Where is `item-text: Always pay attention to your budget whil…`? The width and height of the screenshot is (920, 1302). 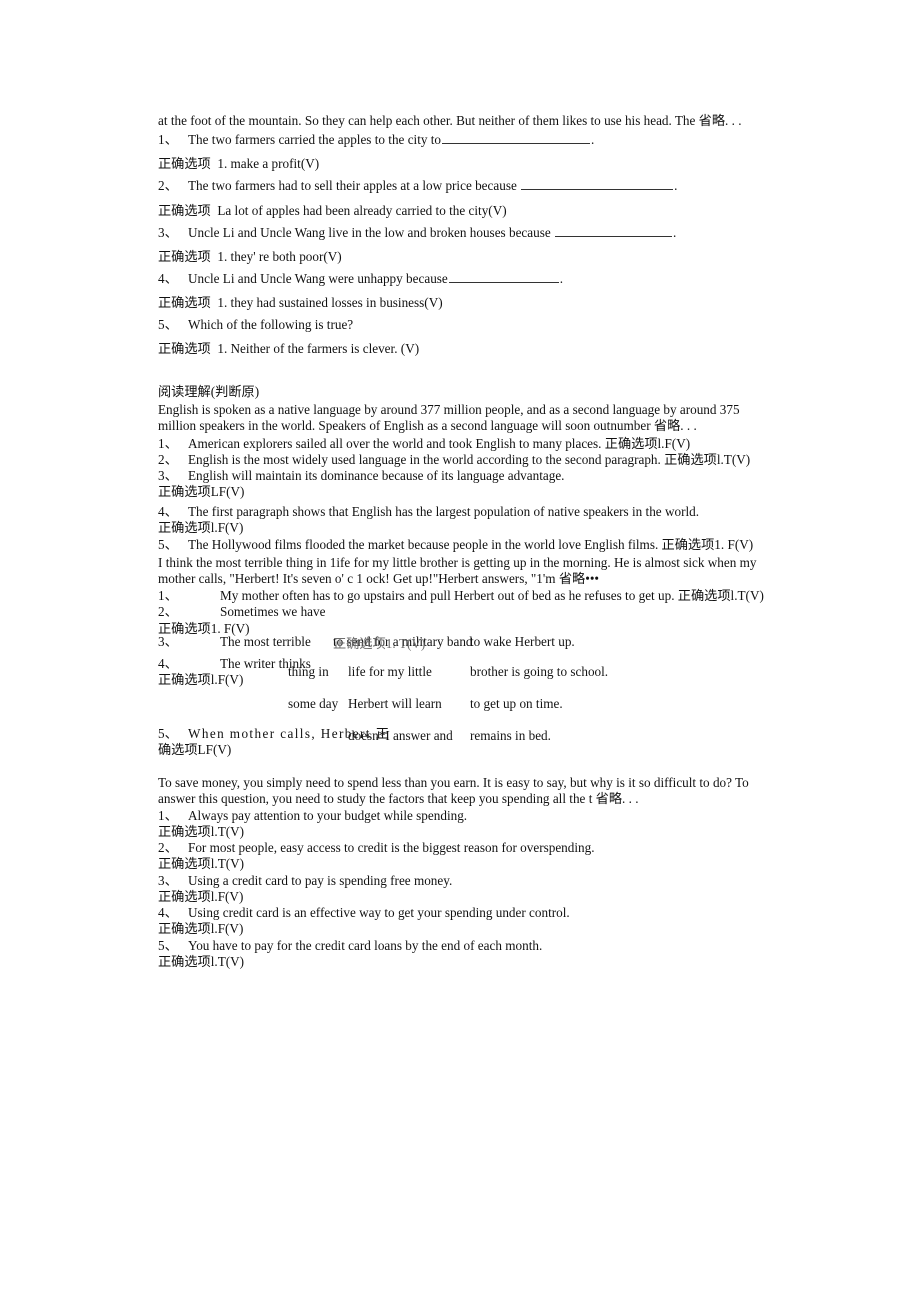 item-text: Always pay attention to your budget whil… is located at coordinates (328, 815).